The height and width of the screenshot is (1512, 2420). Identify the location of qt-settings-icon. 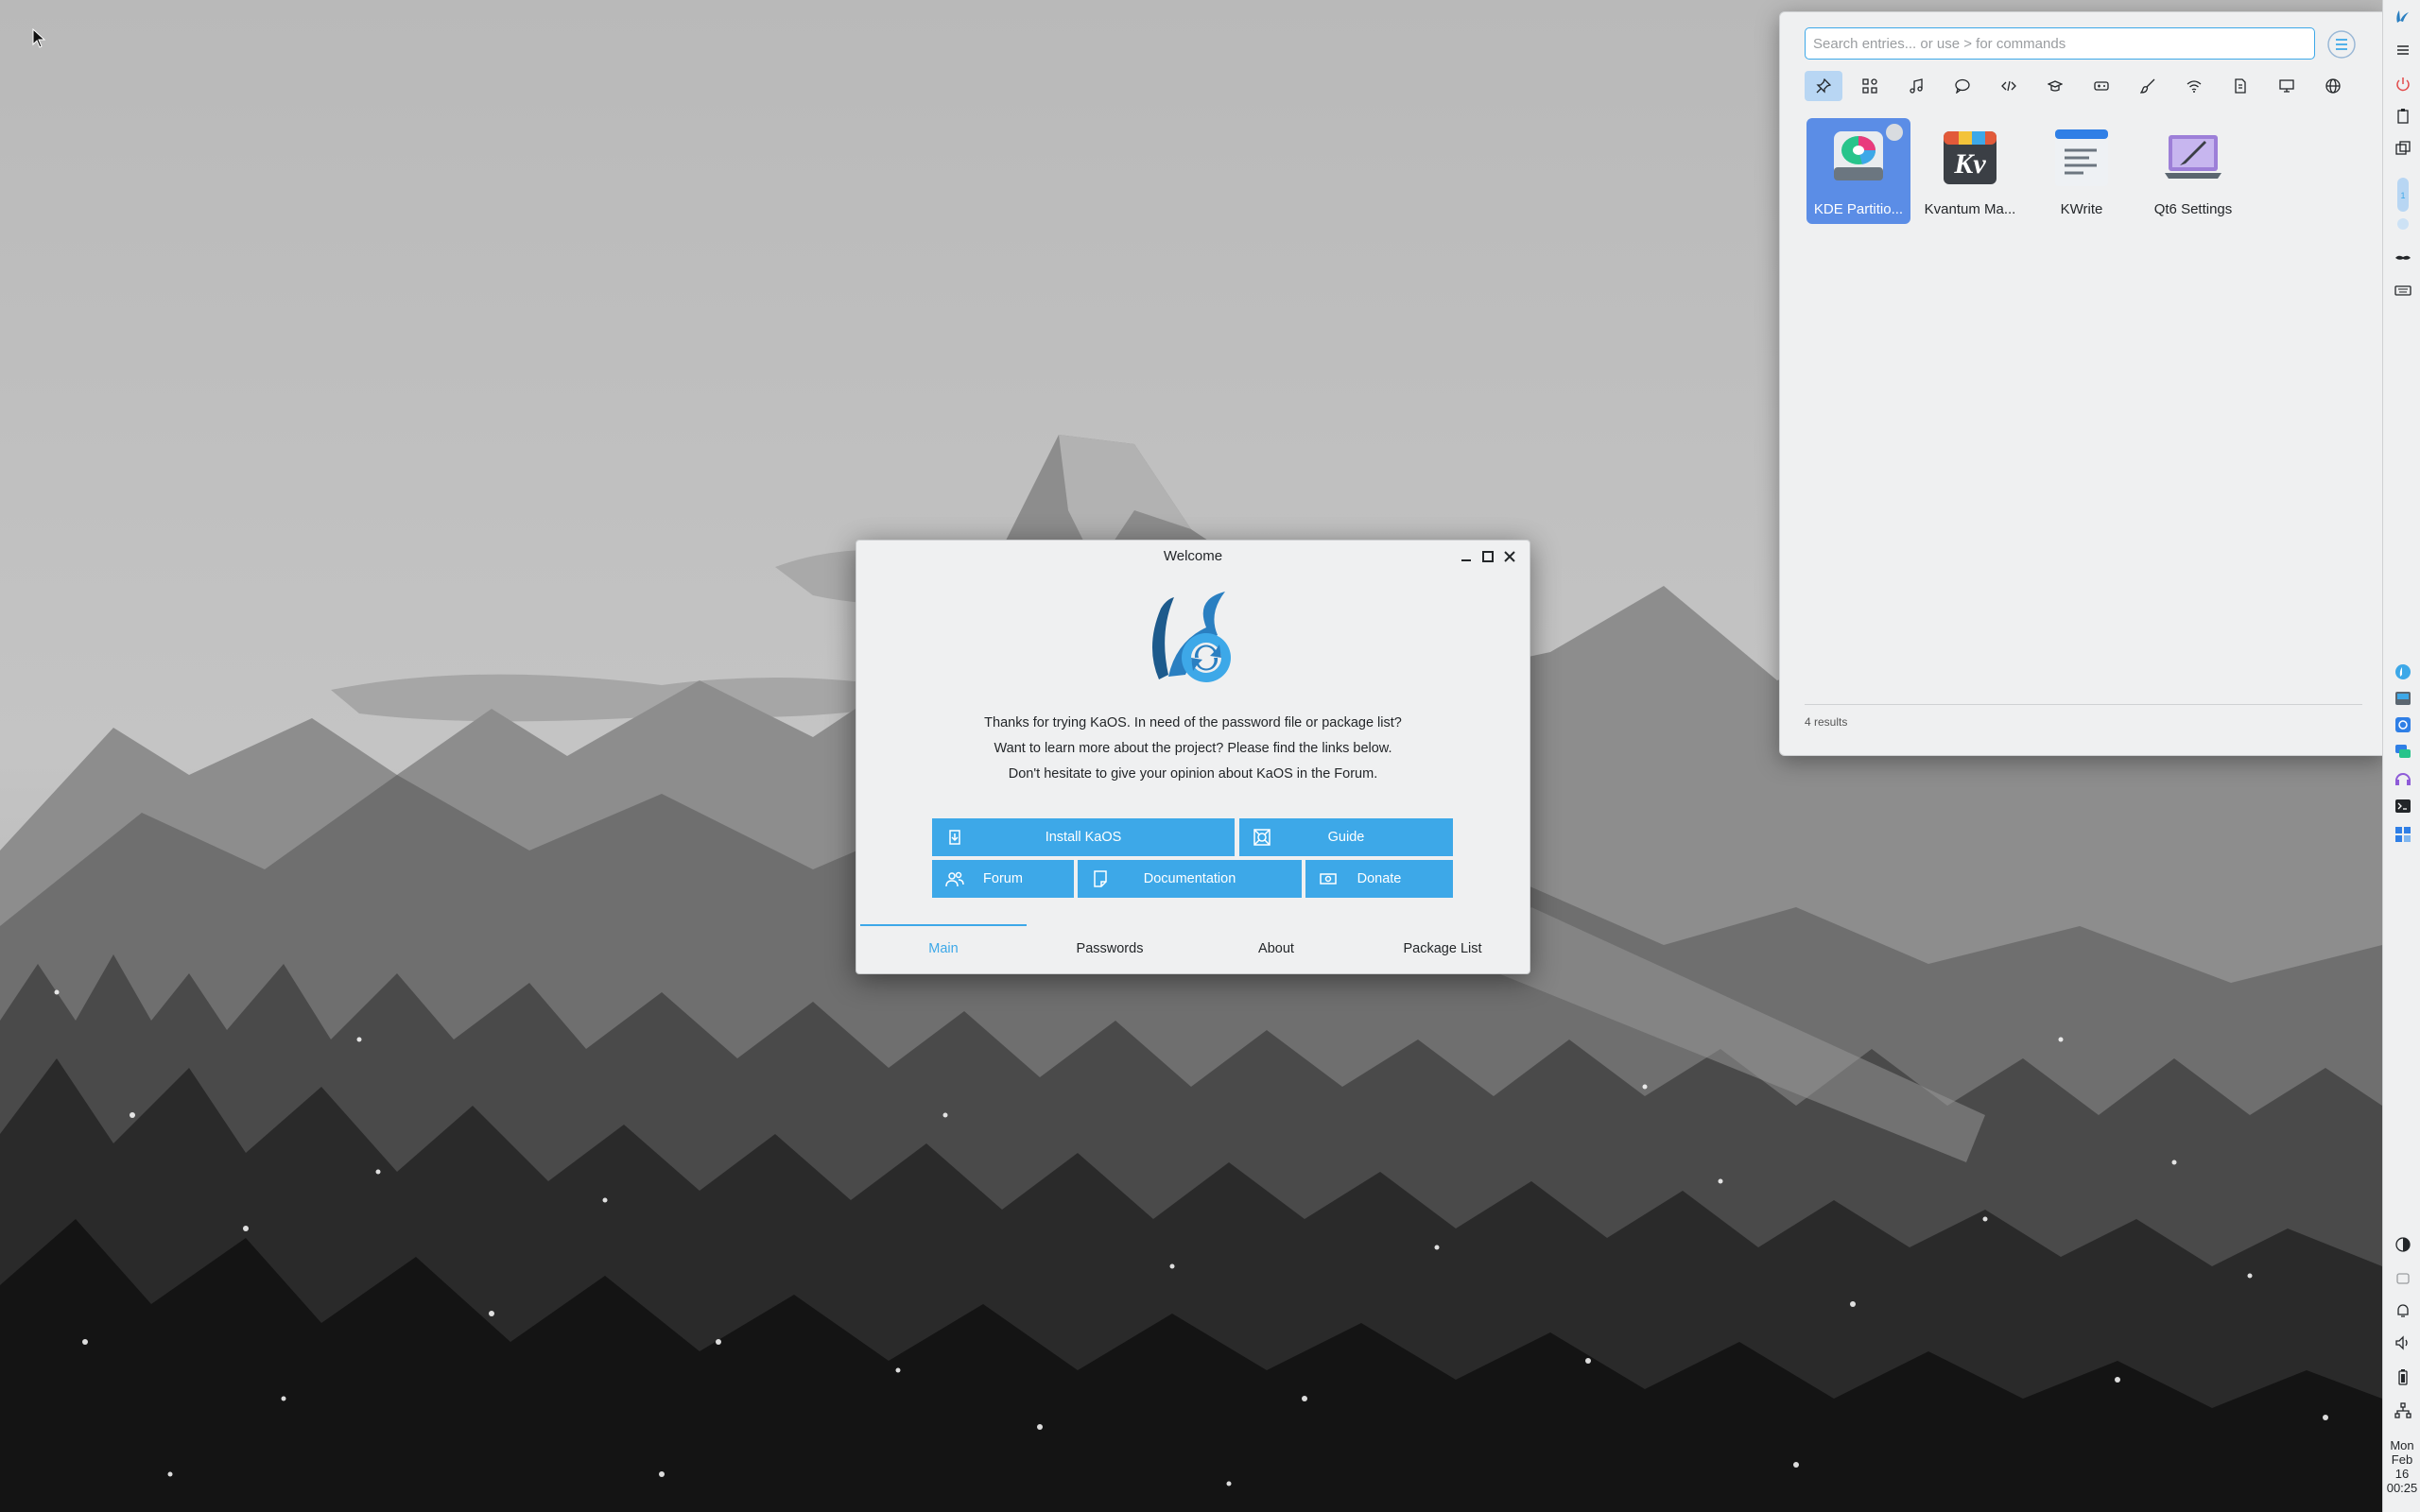
(2193, 157).